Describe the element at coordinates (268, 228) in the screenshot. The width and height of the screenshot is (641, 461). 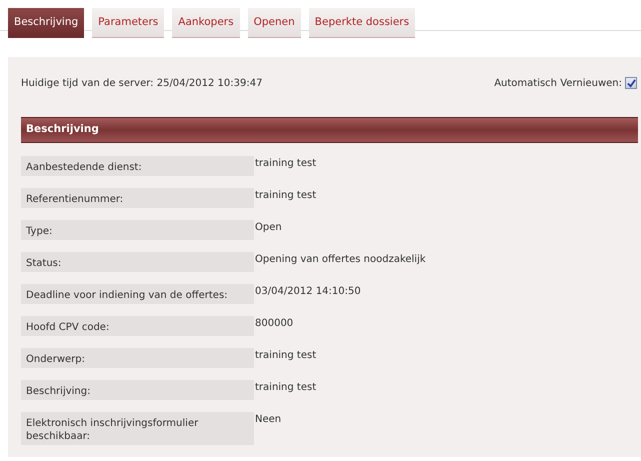
I see `field-value: Open` at that location.